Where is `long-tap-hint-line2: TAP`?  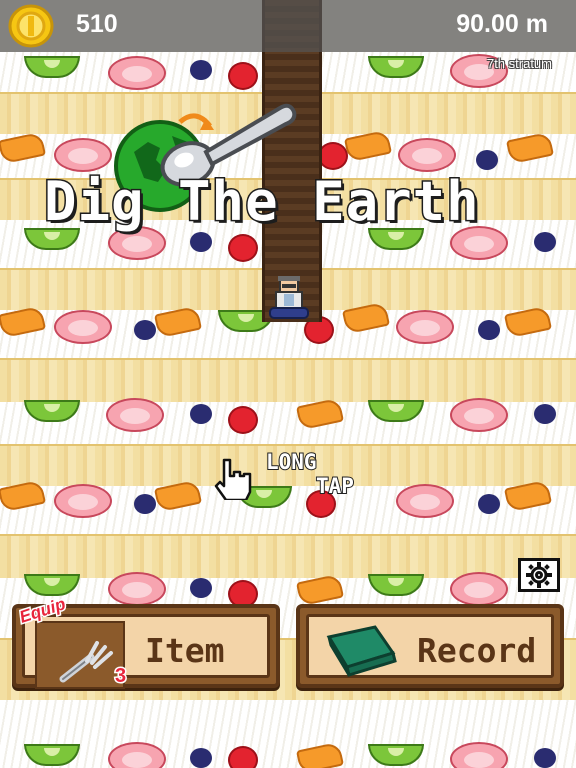 long-tap-hint-line2: TAP is located at coordinates (335, 486).